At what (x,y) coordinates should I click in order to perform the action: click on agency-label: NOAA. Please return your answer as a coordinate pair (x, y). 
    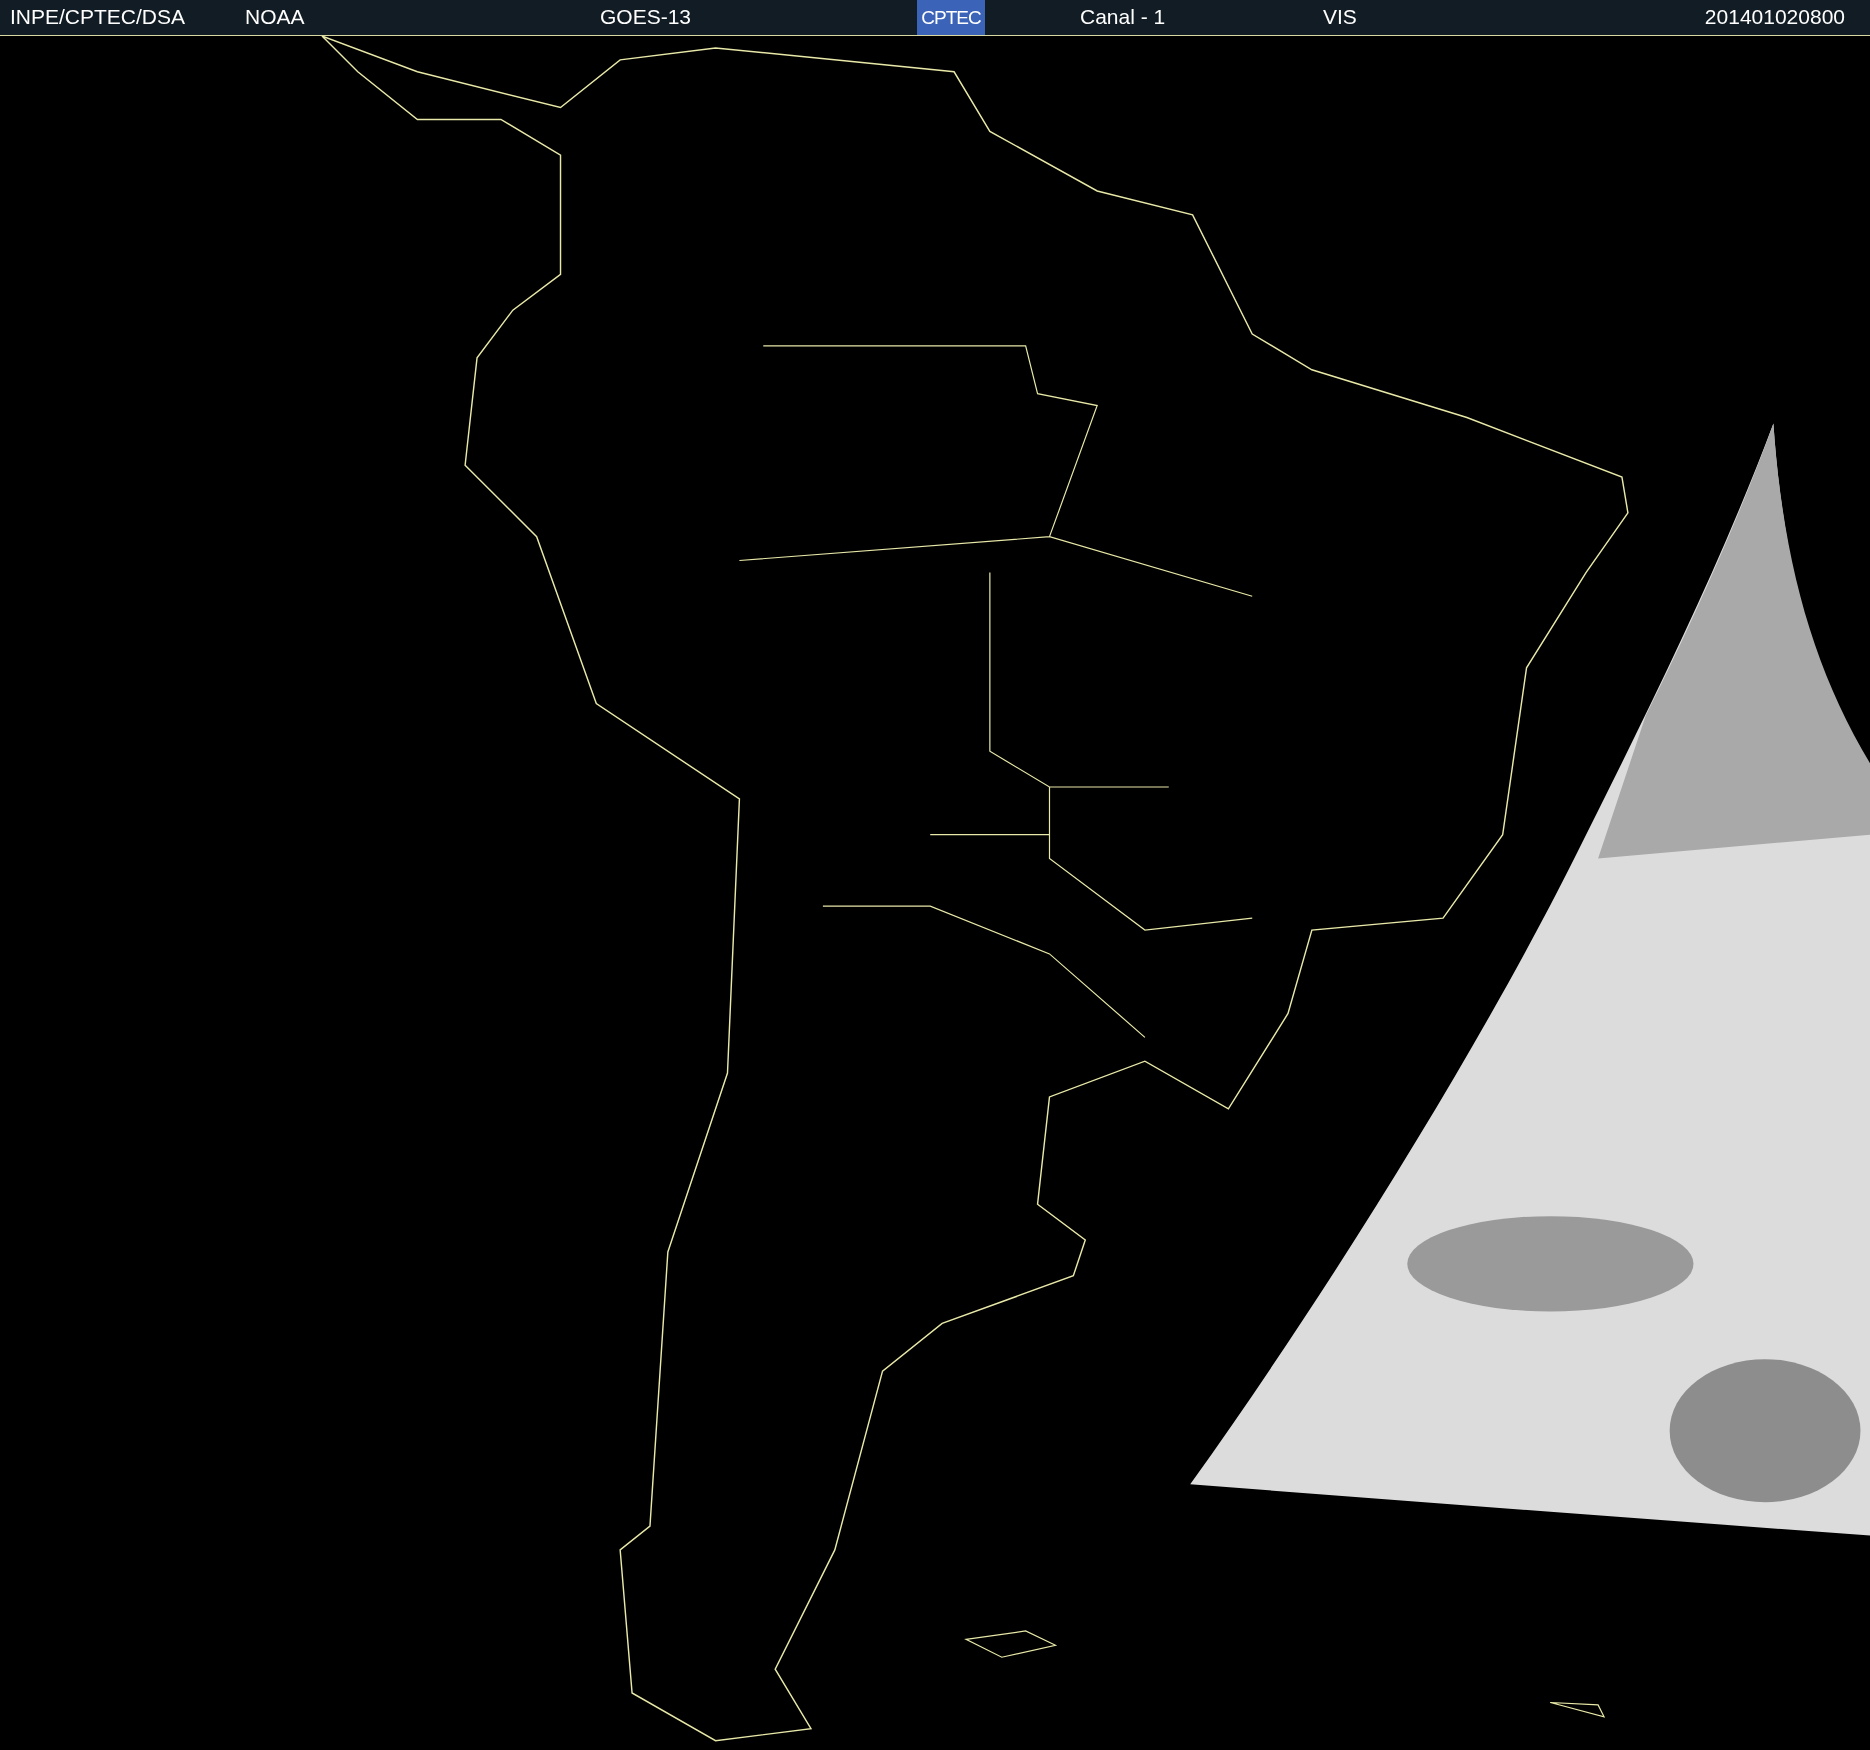
    Looking at the image, I should click on (275, 16).